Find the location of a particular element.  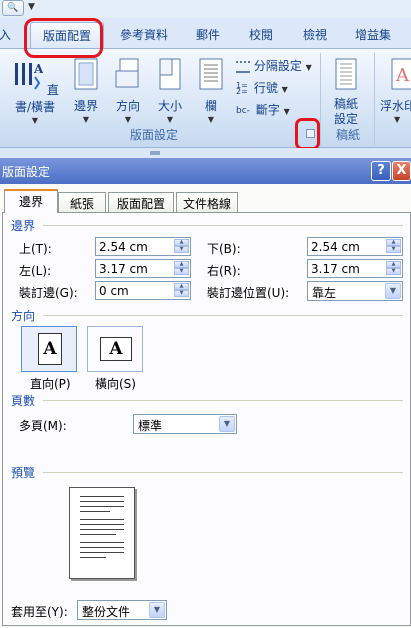

line-numbers-label: 行號 is located at coordinates (265, 88).